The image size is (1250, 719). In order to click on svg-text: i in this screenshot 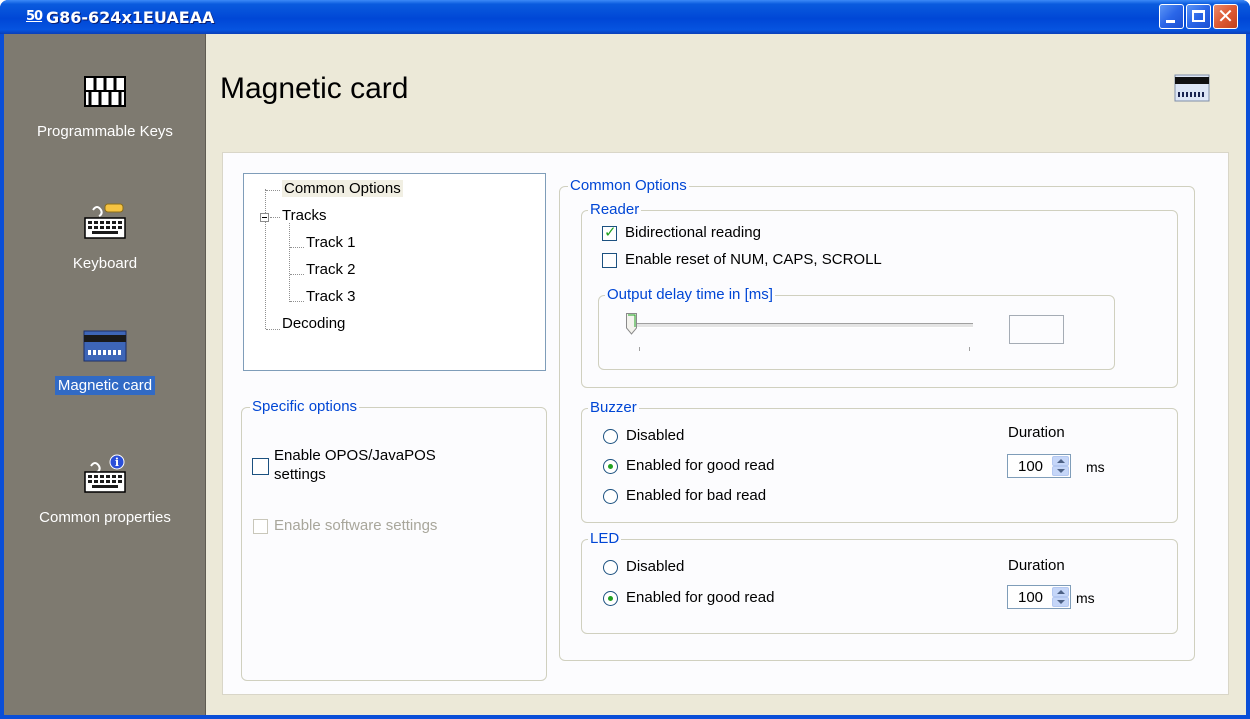, I will do `click(117, 462)`.